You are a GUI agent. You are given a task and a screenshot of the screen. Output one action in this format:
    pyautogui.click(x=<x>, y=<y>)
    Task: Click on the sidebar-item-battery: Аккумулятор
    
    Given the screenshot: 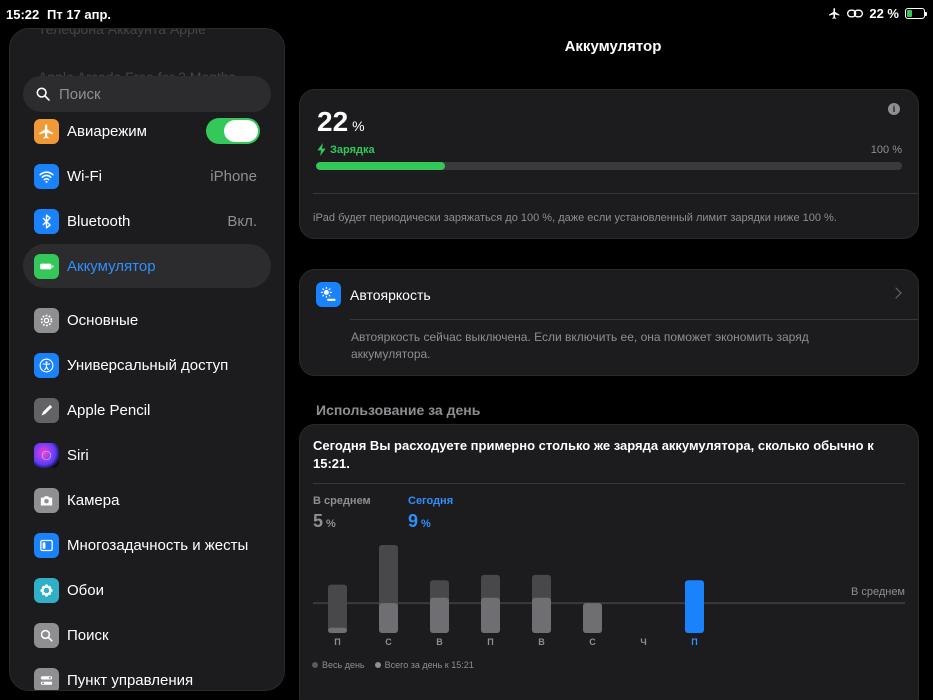 What is the action you would take?
    pyautogui.click(x=147, y=266)
    